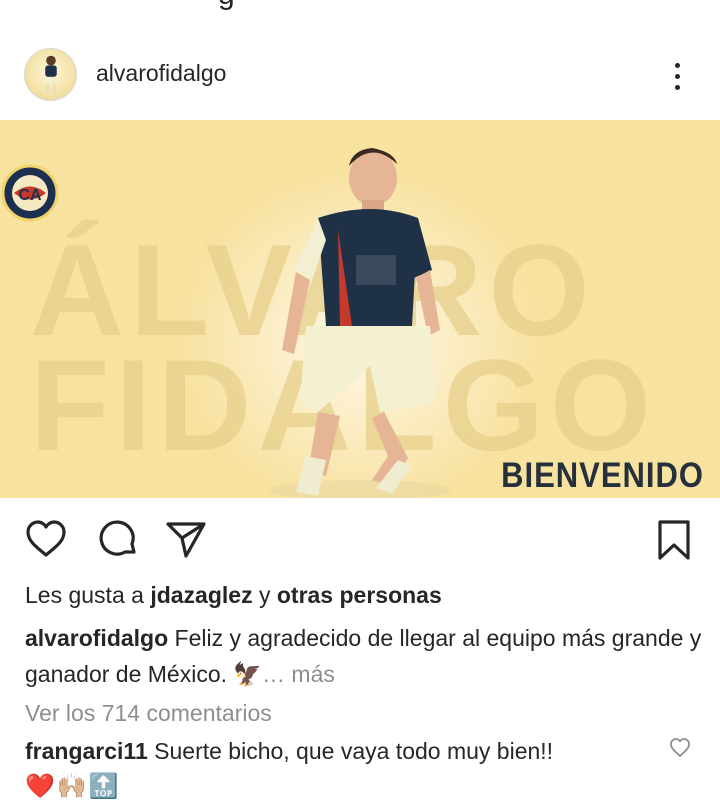 The width and height of the screenshot is (720, 810). What do you see at coordinates (360, 12) in the screenshot?
I see `previous-post-cutoff: g` at bounding box center [360, 12].